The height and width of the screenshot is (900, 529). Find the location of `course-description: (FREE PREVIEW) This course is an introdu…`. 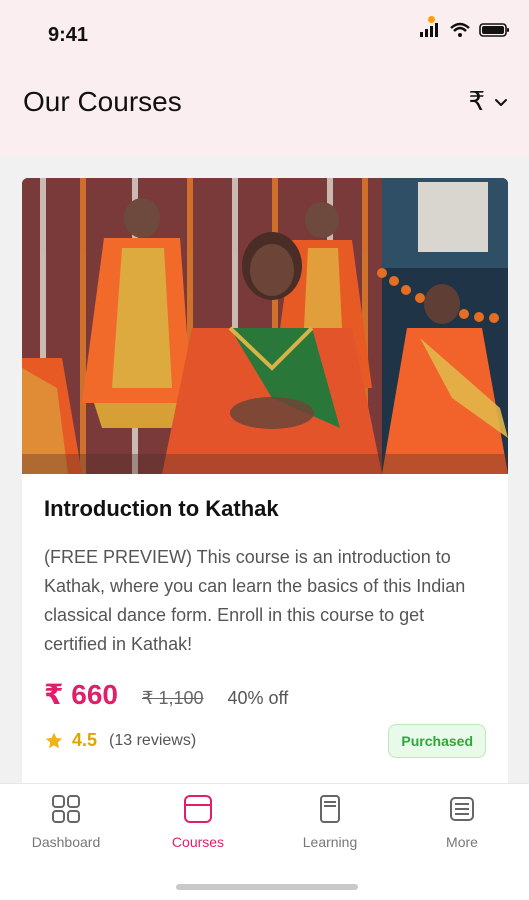

course-description: (FREE PREVIEW) This course is an introdu… is located at coordinates (255, 600).